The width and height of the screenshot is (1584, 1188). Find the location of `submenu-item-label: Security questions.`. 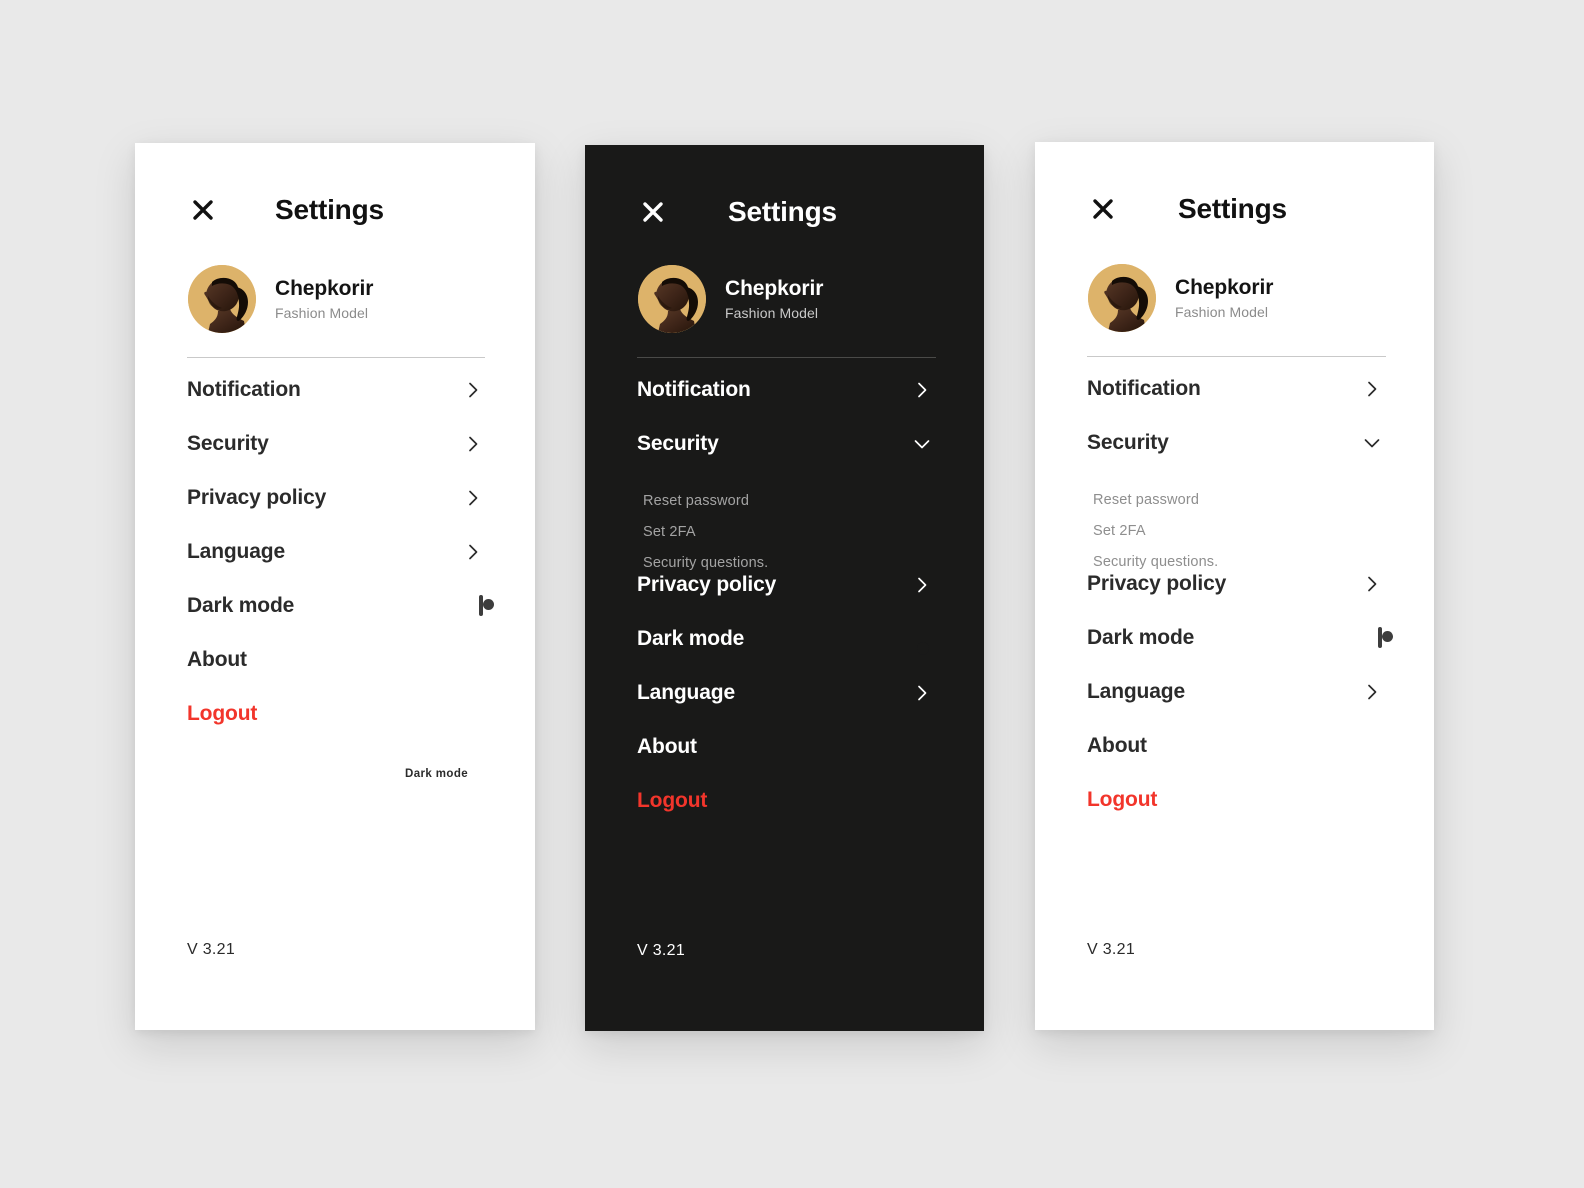

submenu-item-label: Security questions. is located at coordinates (706, 563).